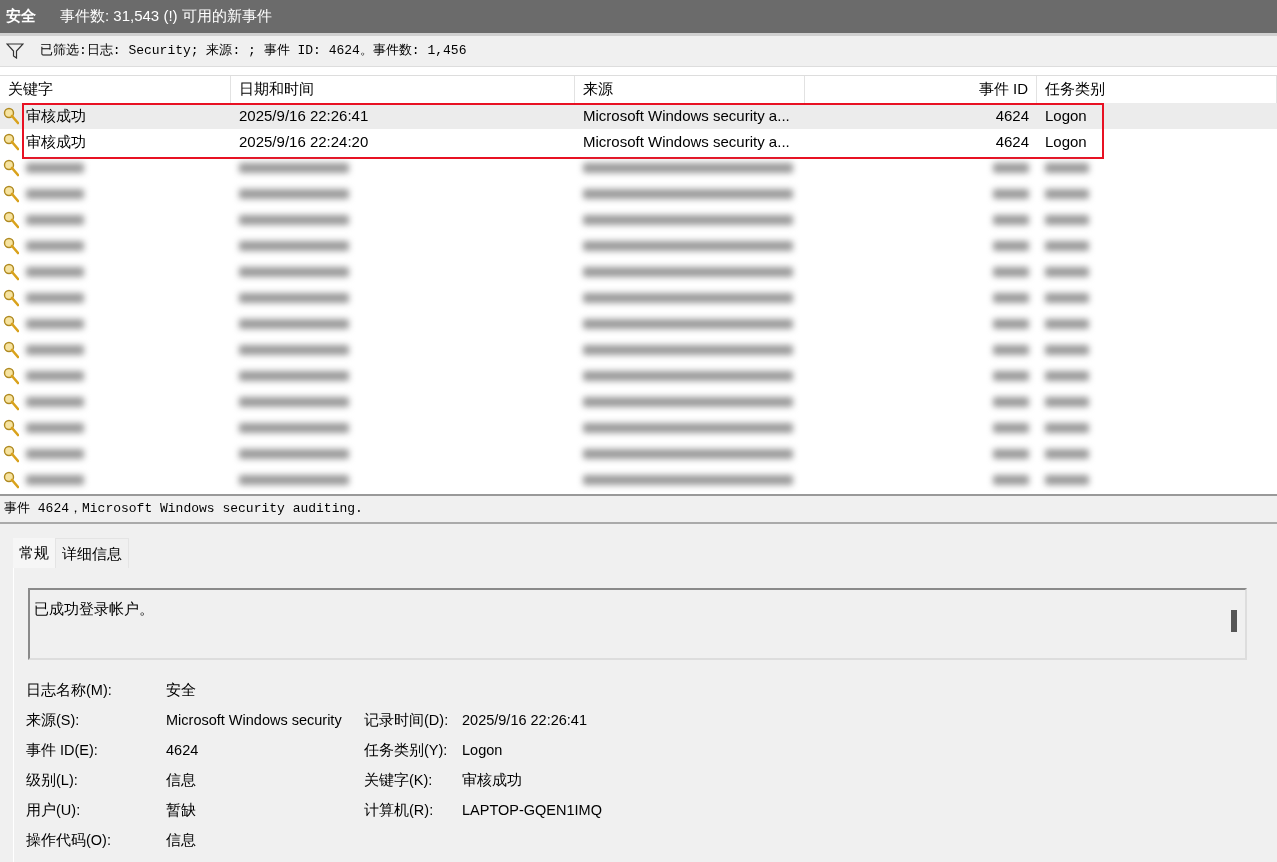 This screenshot has height=862, width=1277. Describe the element at coordinates (407, 721) in the screenshot. I see `field-label: 记录时间(D):` at that location.